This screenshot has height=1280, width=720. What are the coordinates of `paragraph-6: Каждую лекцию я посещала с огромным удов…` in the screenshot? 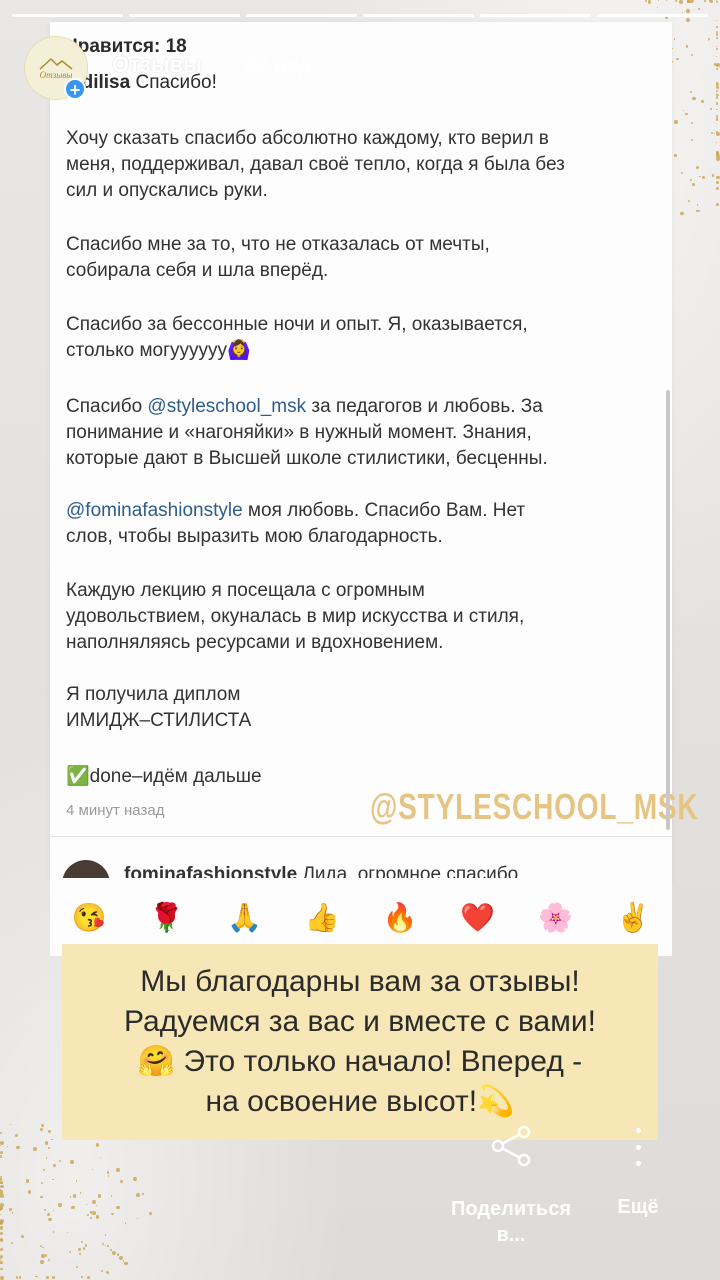 It's located at (366, 617).